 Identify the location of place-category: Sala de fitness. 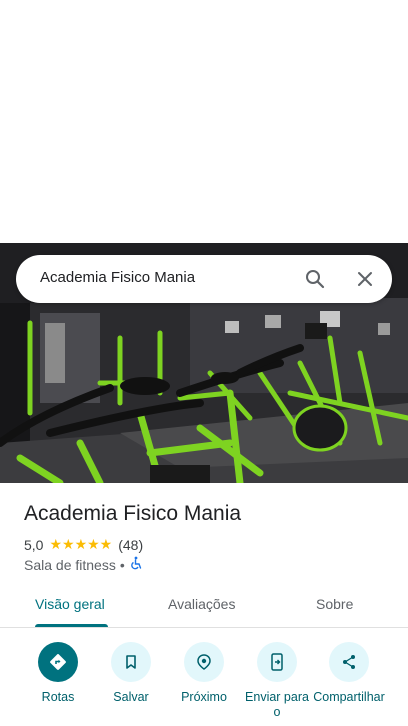
(70, 564).